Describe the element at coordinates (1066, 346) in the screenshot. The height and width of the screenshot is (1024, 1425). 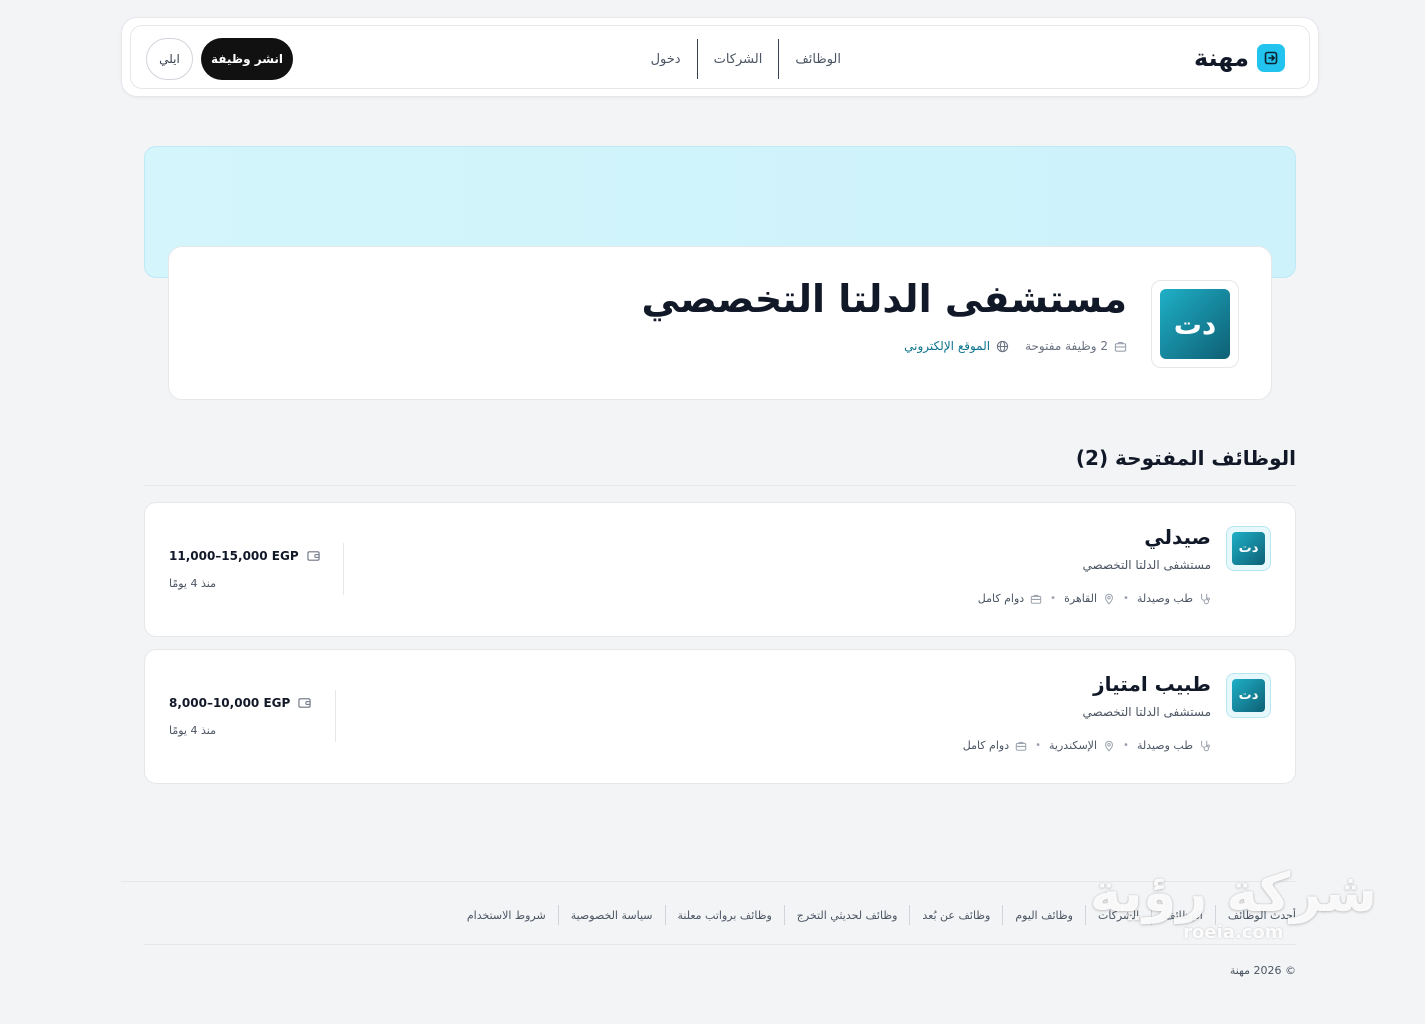
I see `open-jobs-label: 2 وظيفة مفتوحة` at that location.